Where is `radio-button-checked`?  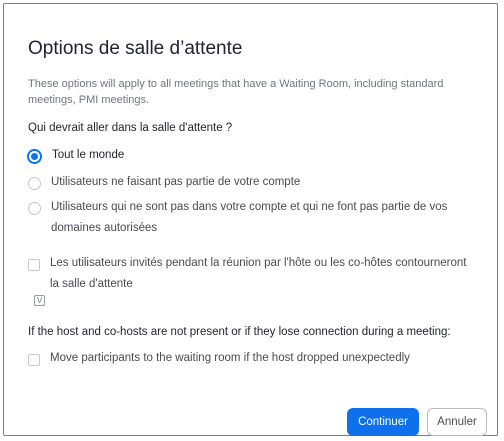 radio-button-checked is located at coordinates (34, 156).